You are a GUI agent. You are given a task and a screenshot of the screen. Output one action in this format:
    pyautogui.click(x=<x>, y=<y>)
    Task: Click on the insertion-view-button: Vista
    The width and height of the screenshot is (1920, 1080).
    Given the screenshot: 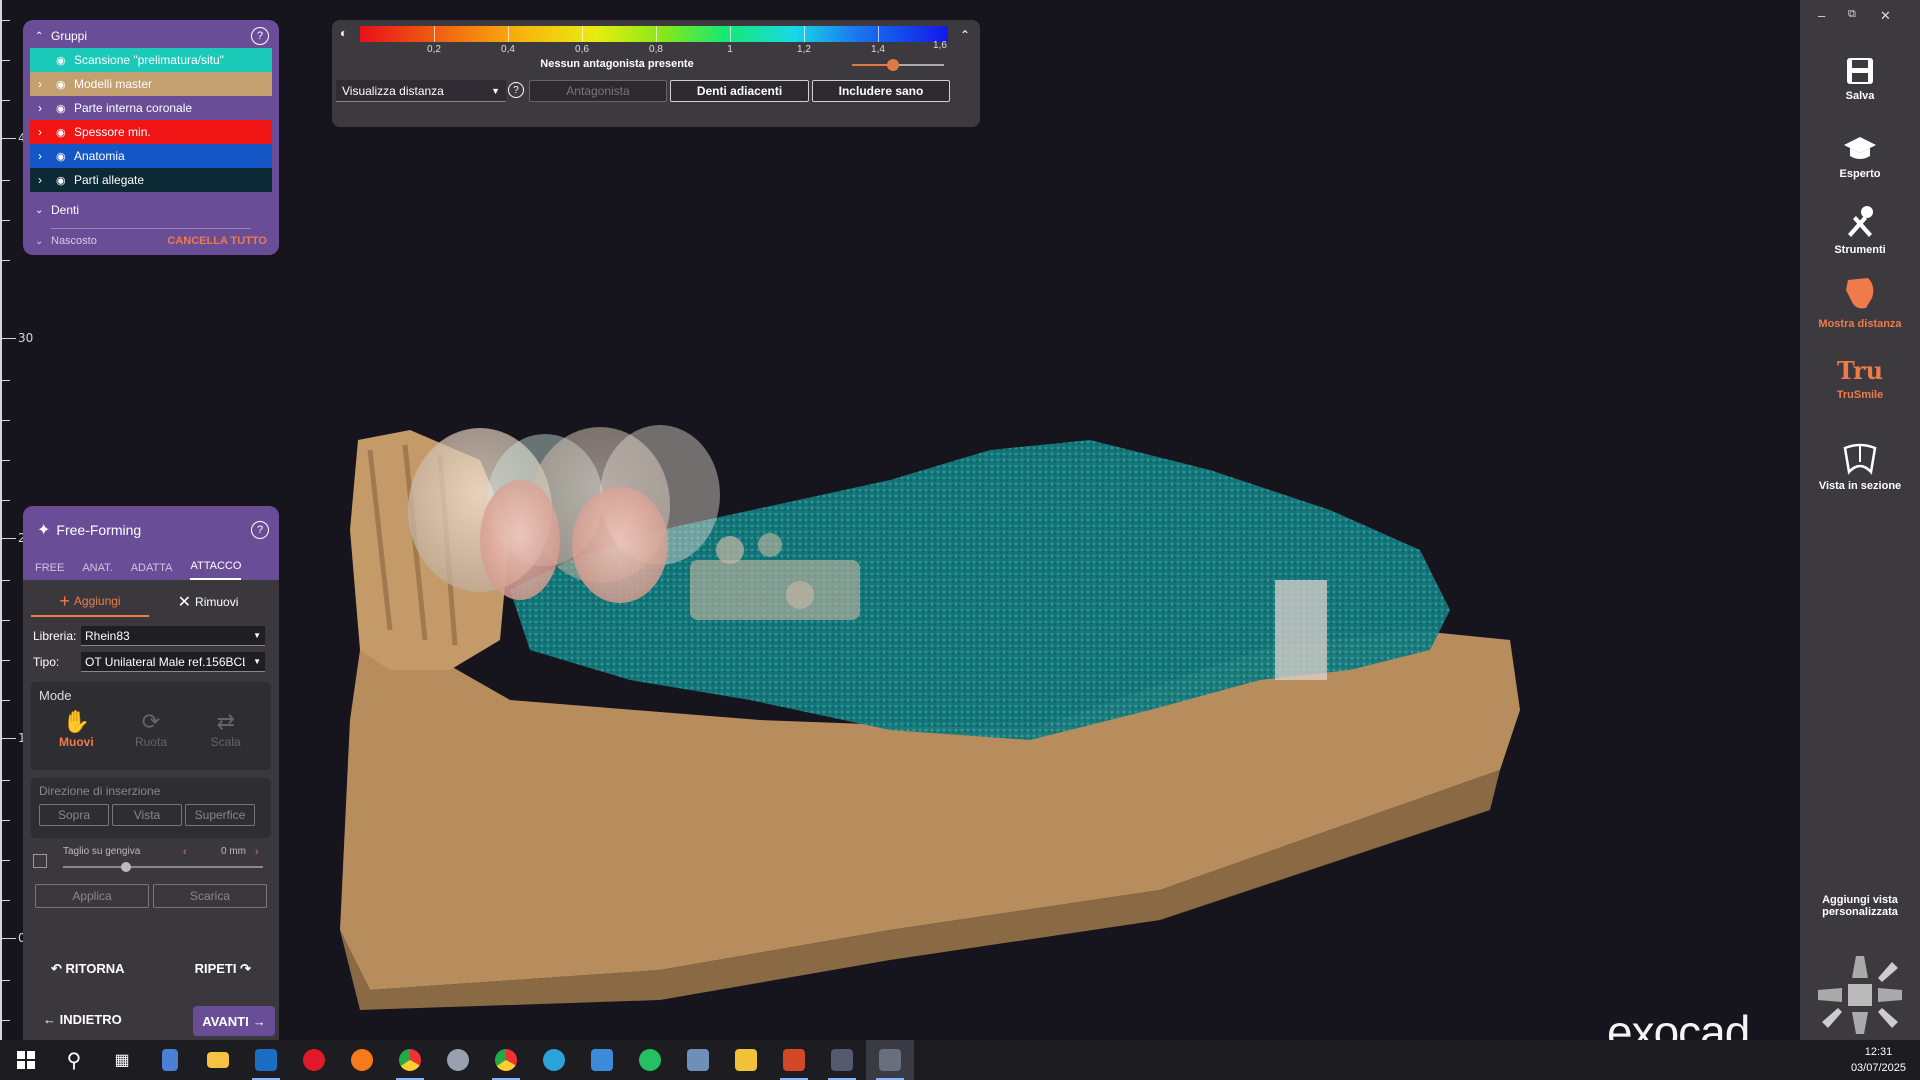 What is the action you would take?
    pyautogui.click(x=147, y=815)
    